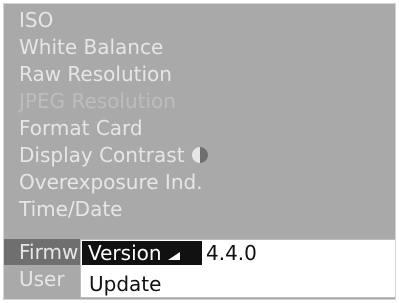  I want to click on menu-item-firmware: Firmw, so click(48, 252).